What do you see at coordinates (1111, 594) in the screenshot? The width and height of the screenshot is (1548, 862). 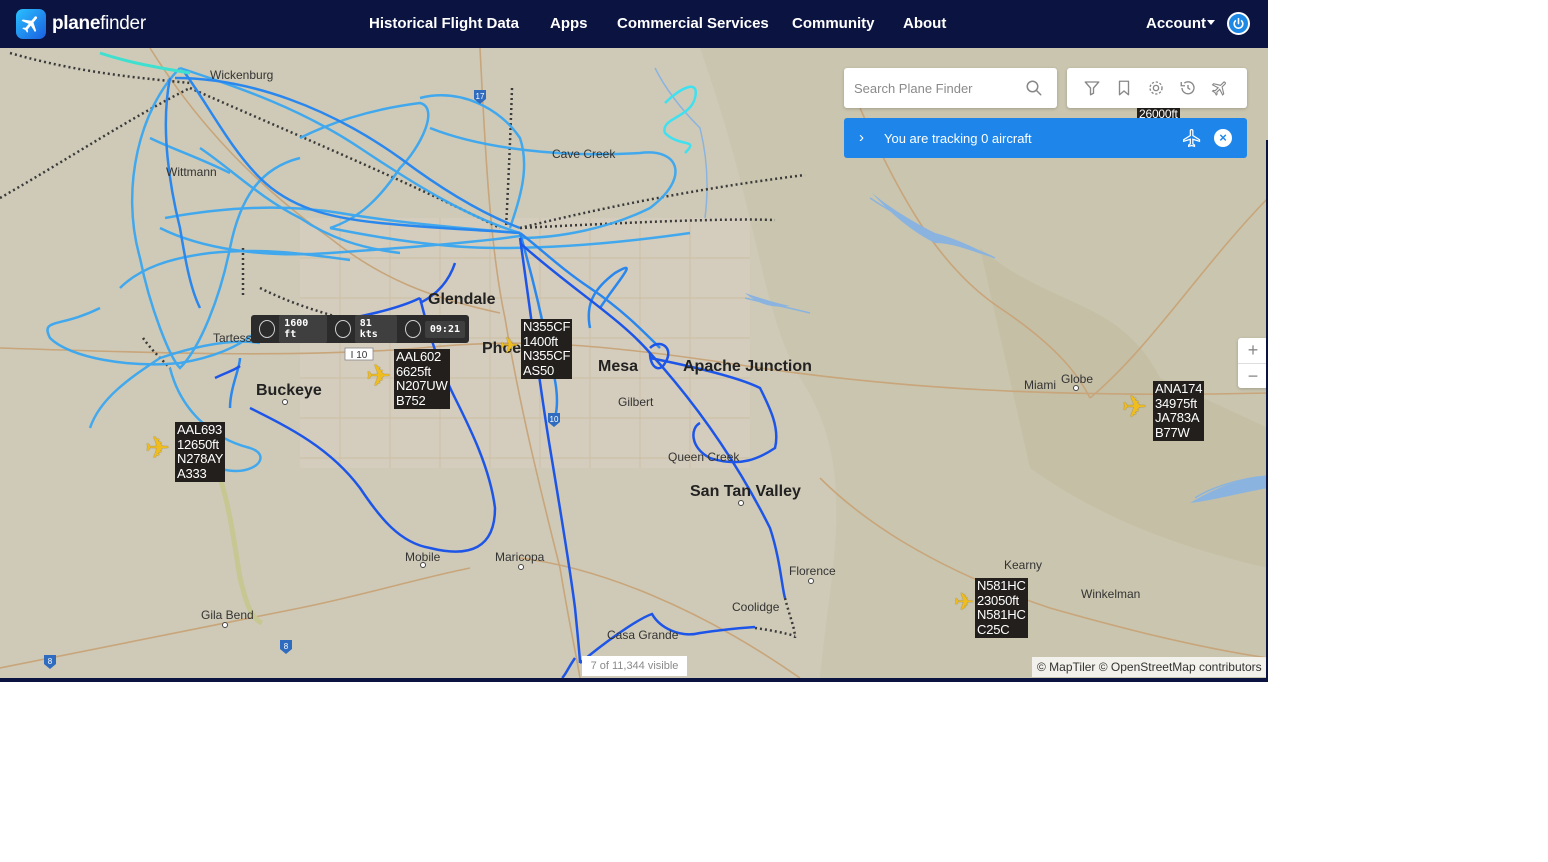 I see `place-winkelman: Winkelman` at bounding box center [1111, 594].